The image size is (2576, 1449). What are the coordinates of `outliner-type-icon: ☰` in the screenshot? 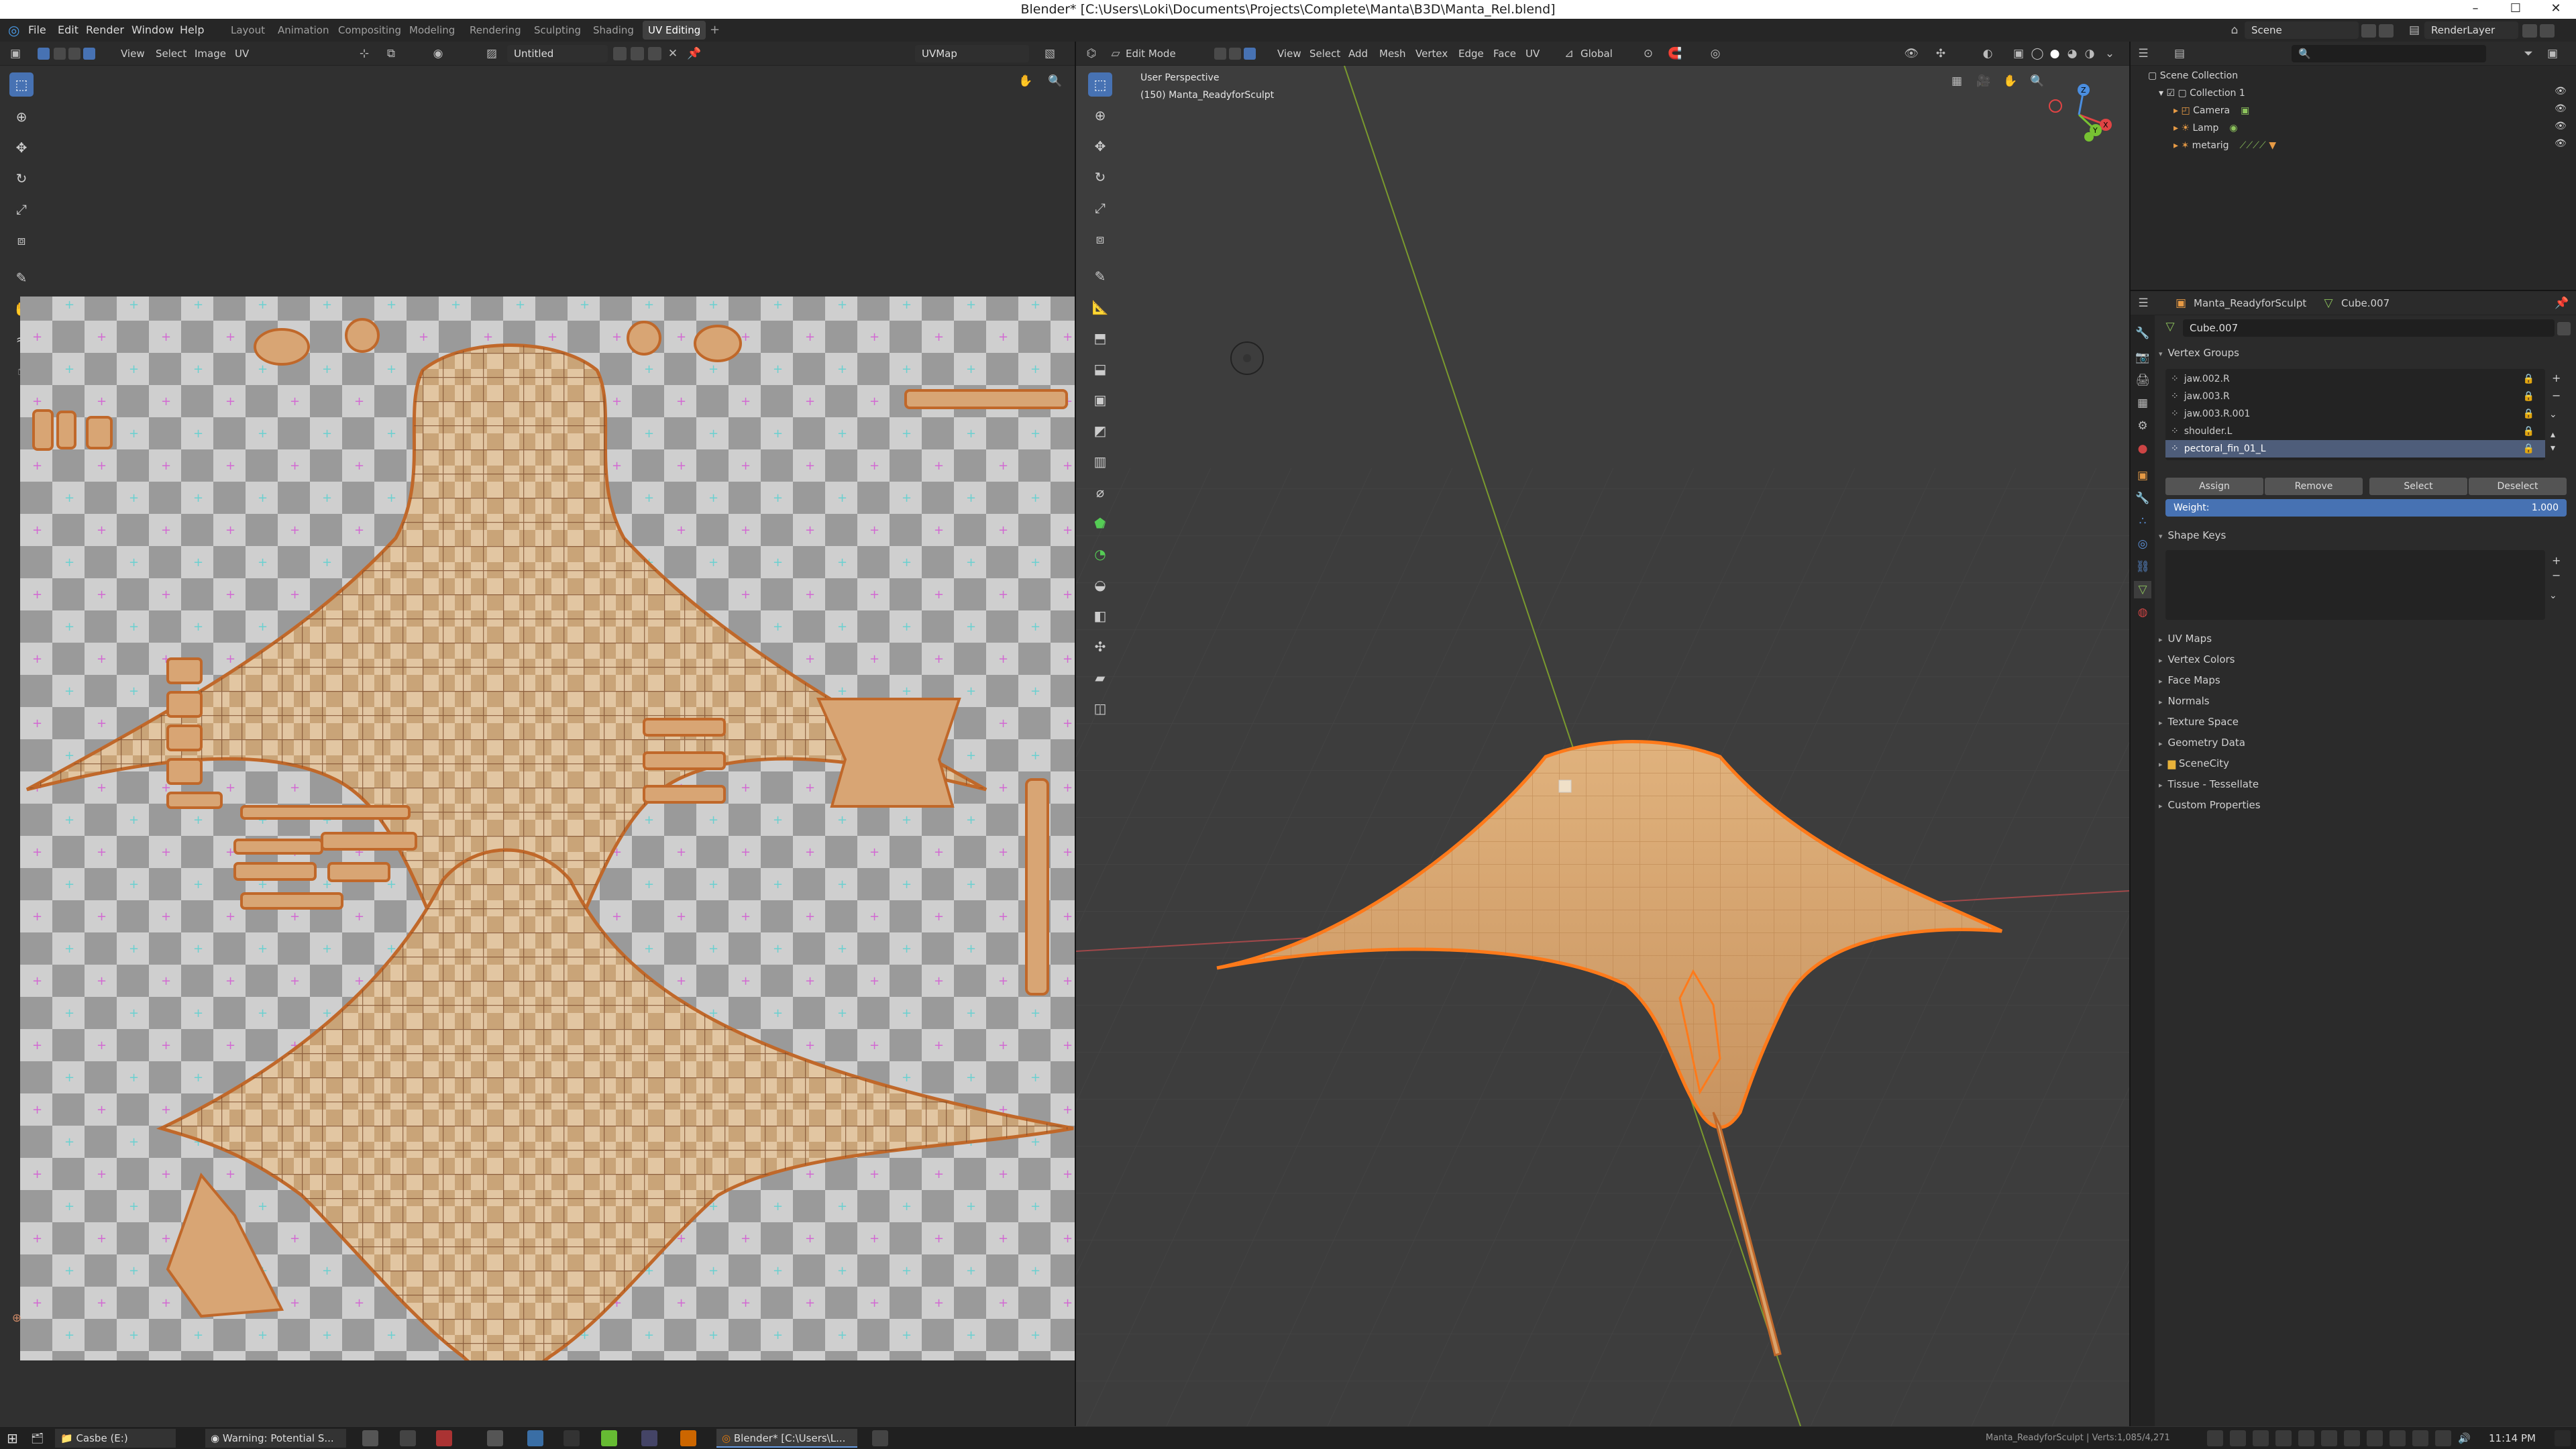 It's located at (2143, 53).